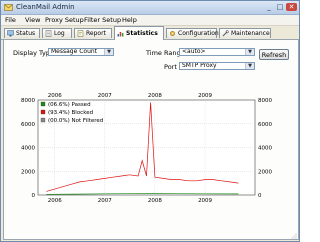 The height and width of the screenshot is (242, 320). What do you see at coordinates (45, 7) in the screenshot?
I see `window-title: CleanMail Admin` at bounding box center [45, 7].